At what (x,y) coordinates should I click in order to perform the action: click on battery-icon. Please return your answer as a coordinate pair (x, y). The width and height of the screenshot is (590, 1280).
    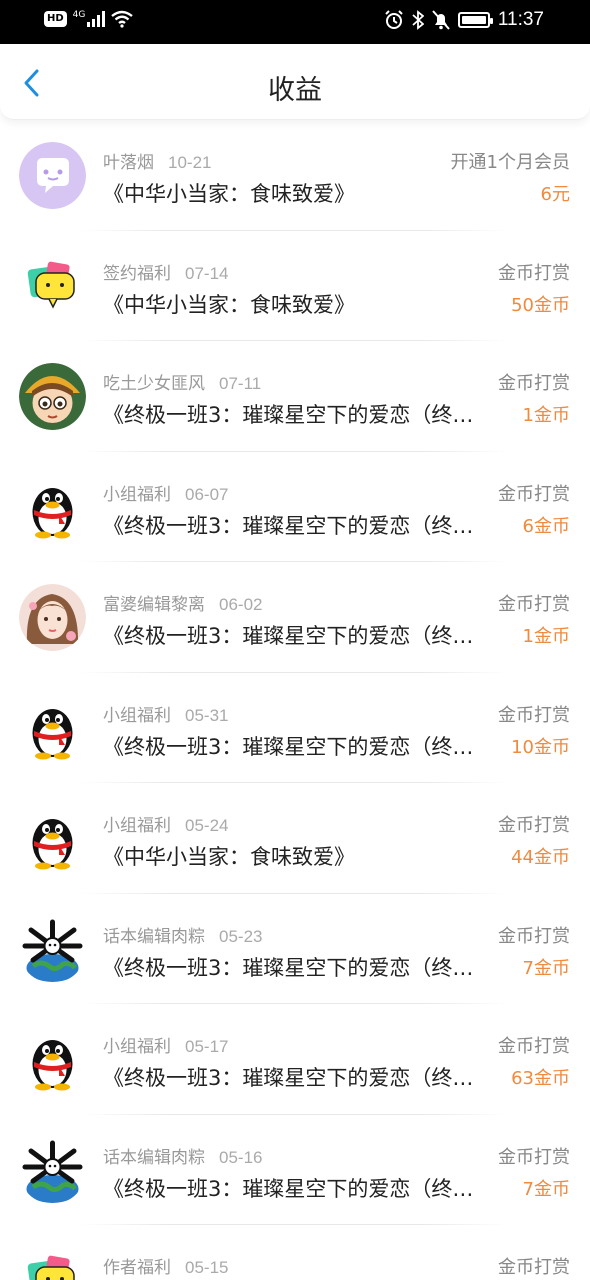
    Looking at the image, I should click on (475, 20).